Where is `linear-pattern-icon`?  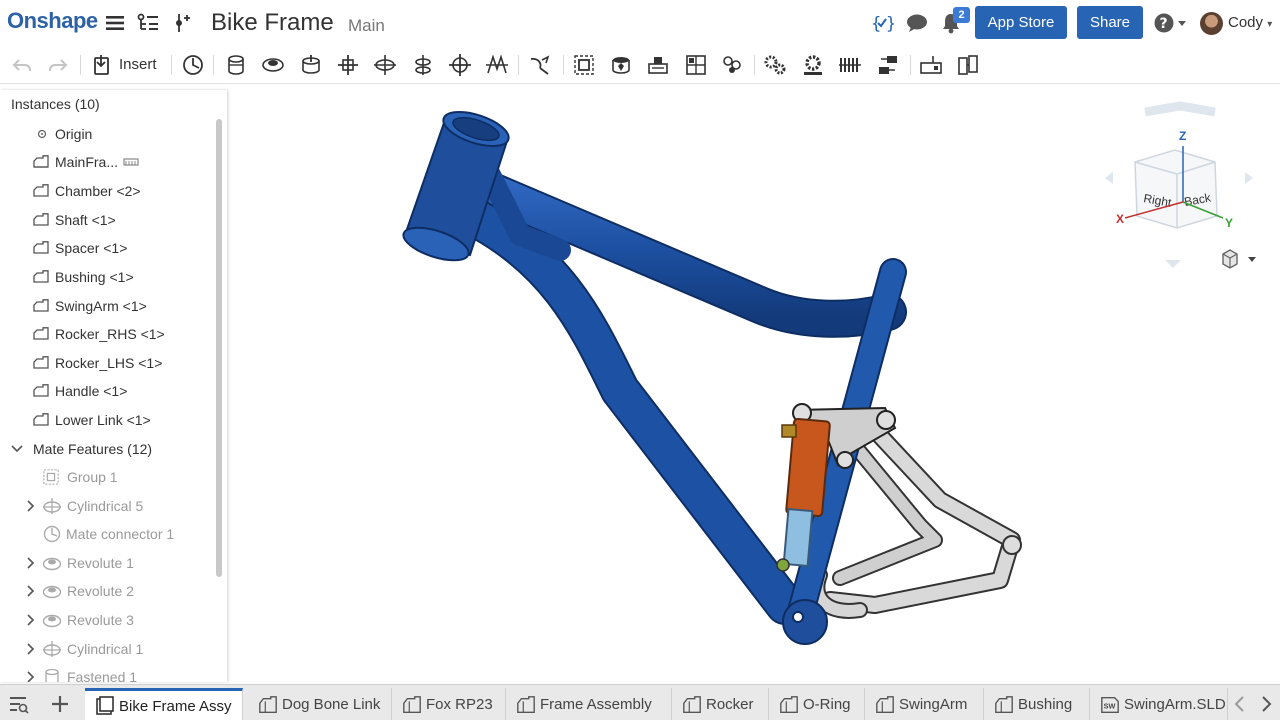 linear-pattern-icon is located at coordinates (733, 65).